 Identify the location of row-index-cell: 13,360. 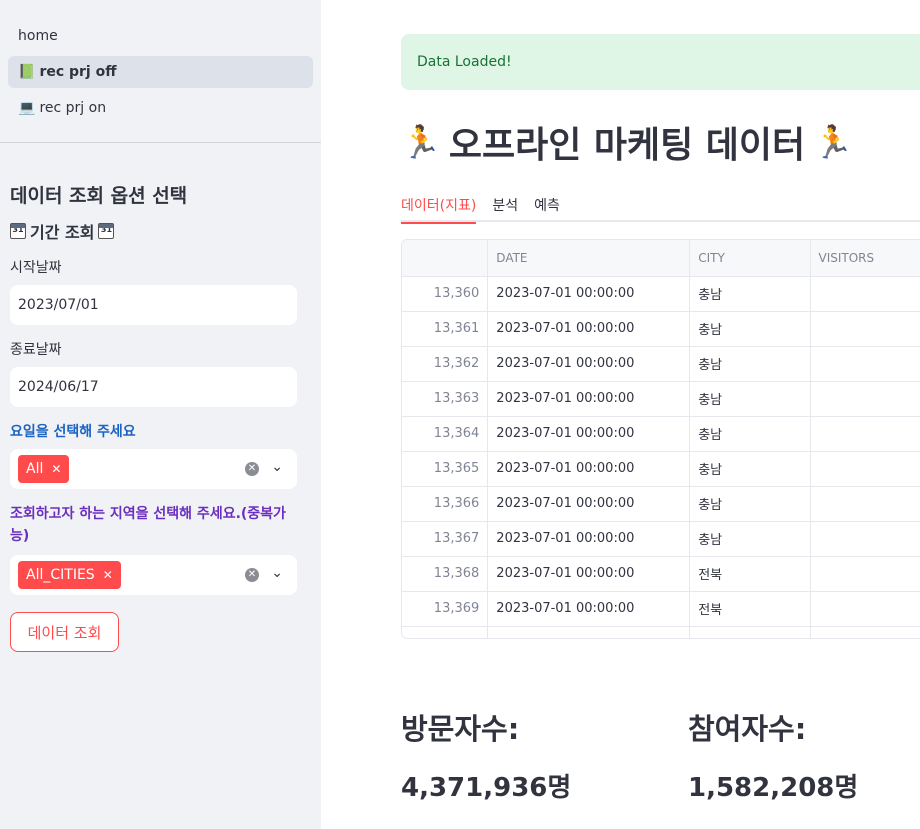
(445, 294).